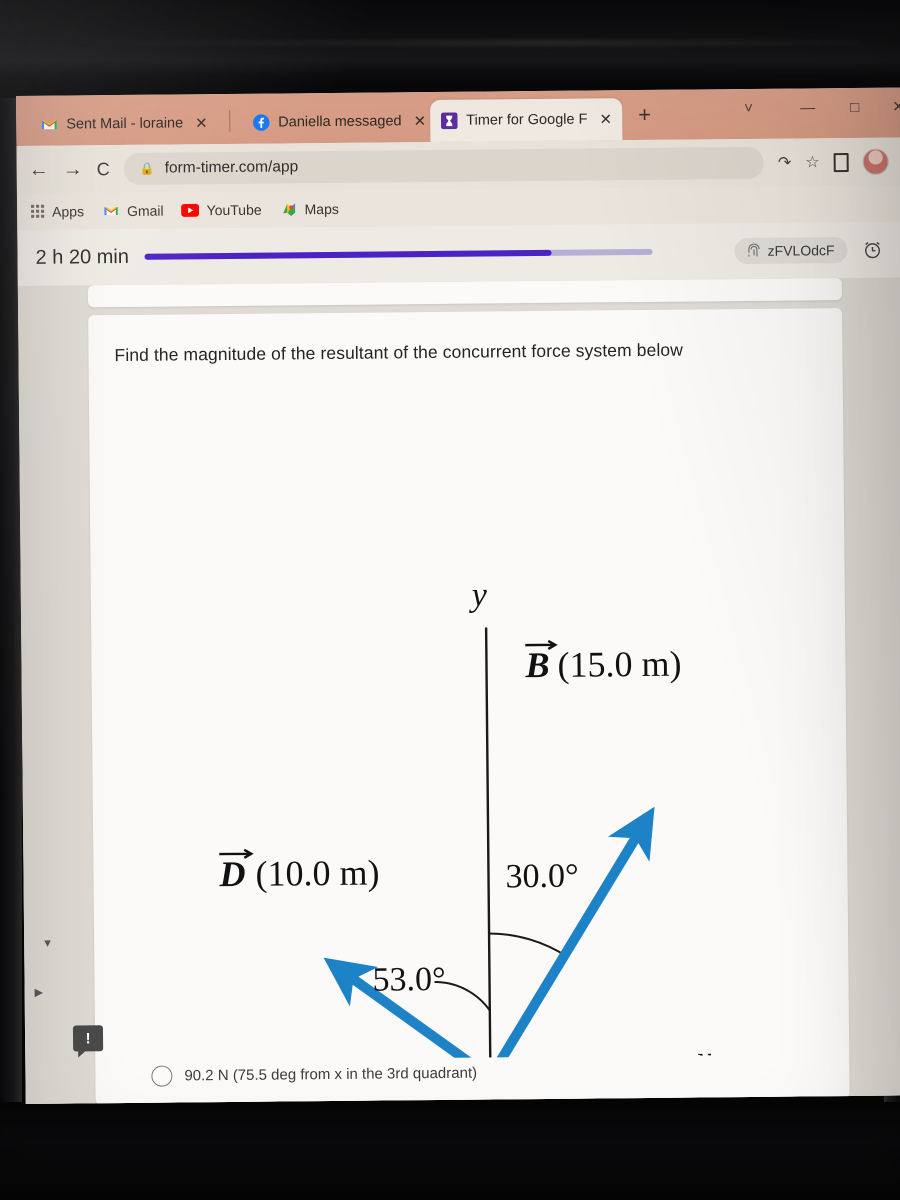 This screenshot has width=900, height=1200. Describe the element at coordinates (488, 844) in the screenshot. I see `y-axis` at that location.